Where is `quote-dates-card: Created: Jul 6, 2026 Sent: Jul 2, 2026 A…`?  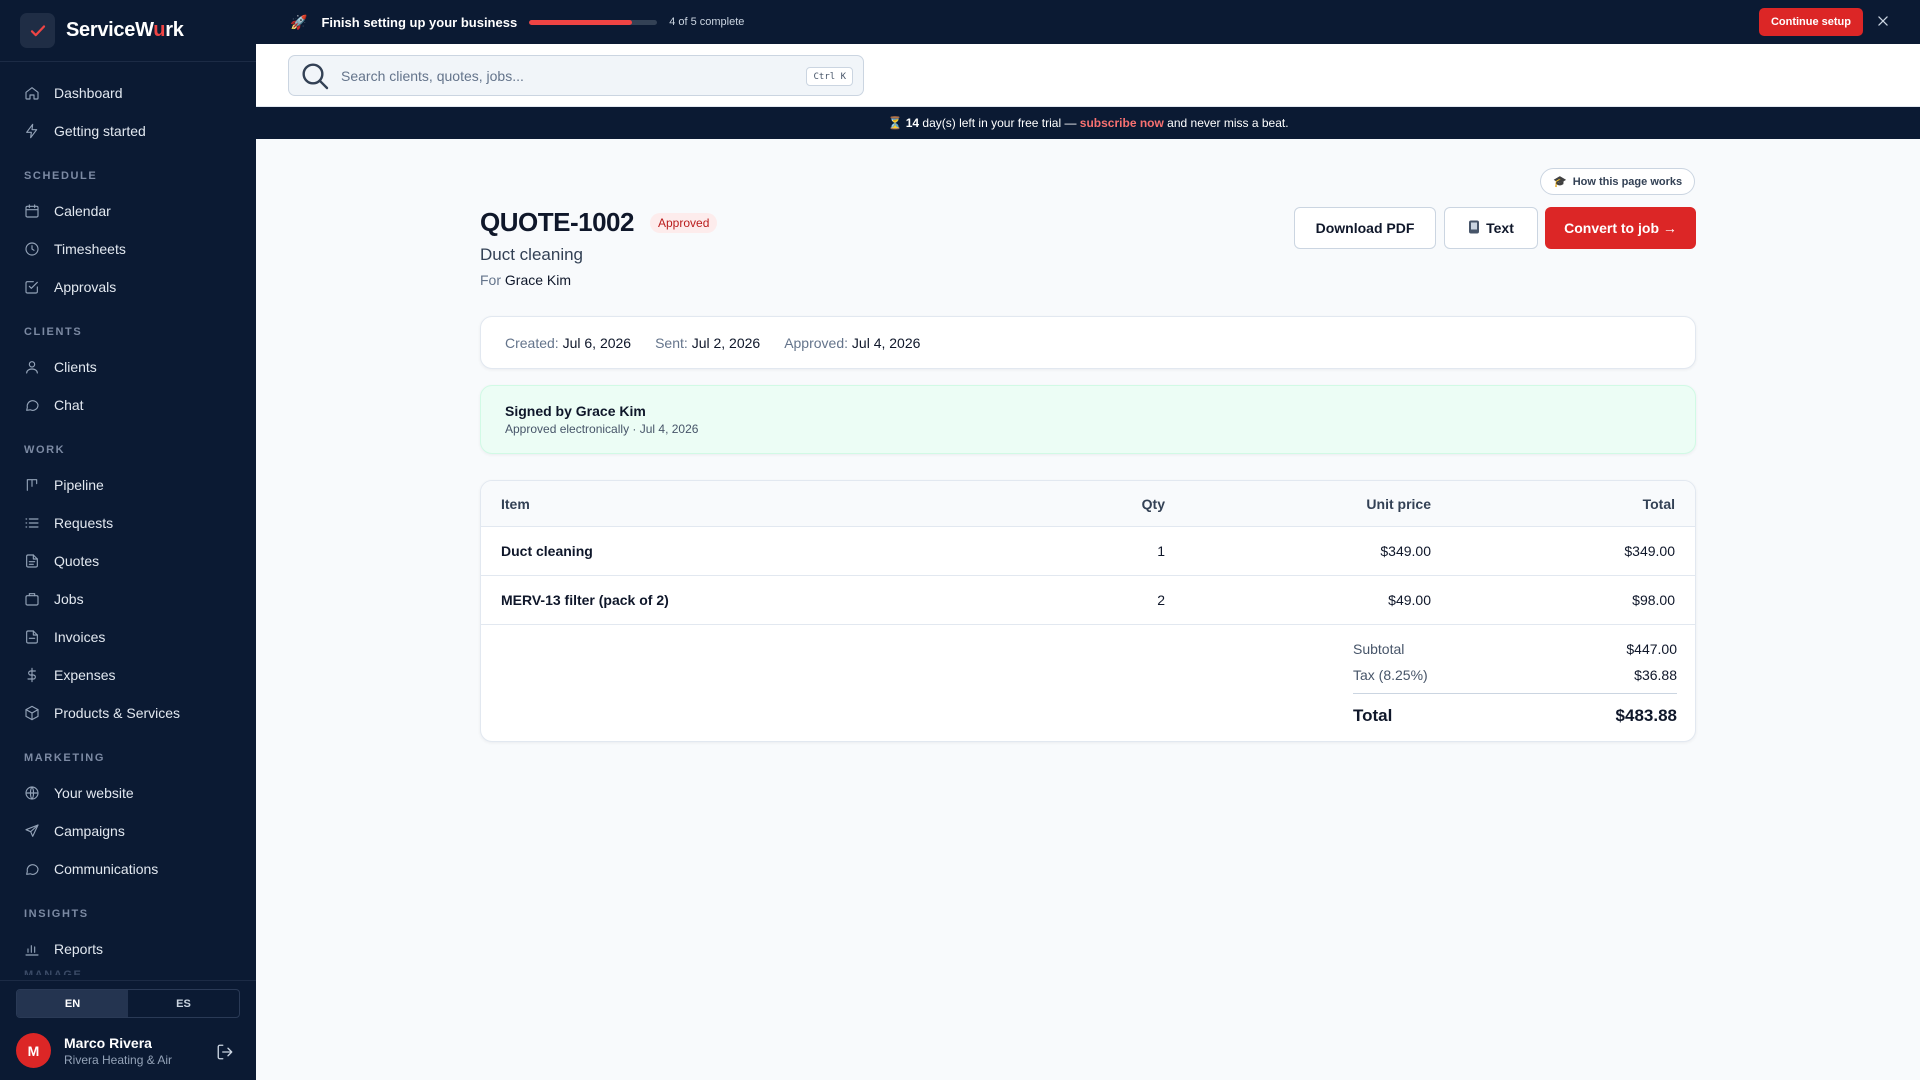
quote-dates-card: Created: Jul 6, 2026 Sent: Jul 2, 2026 A… is located at coordinates (1088, 342).